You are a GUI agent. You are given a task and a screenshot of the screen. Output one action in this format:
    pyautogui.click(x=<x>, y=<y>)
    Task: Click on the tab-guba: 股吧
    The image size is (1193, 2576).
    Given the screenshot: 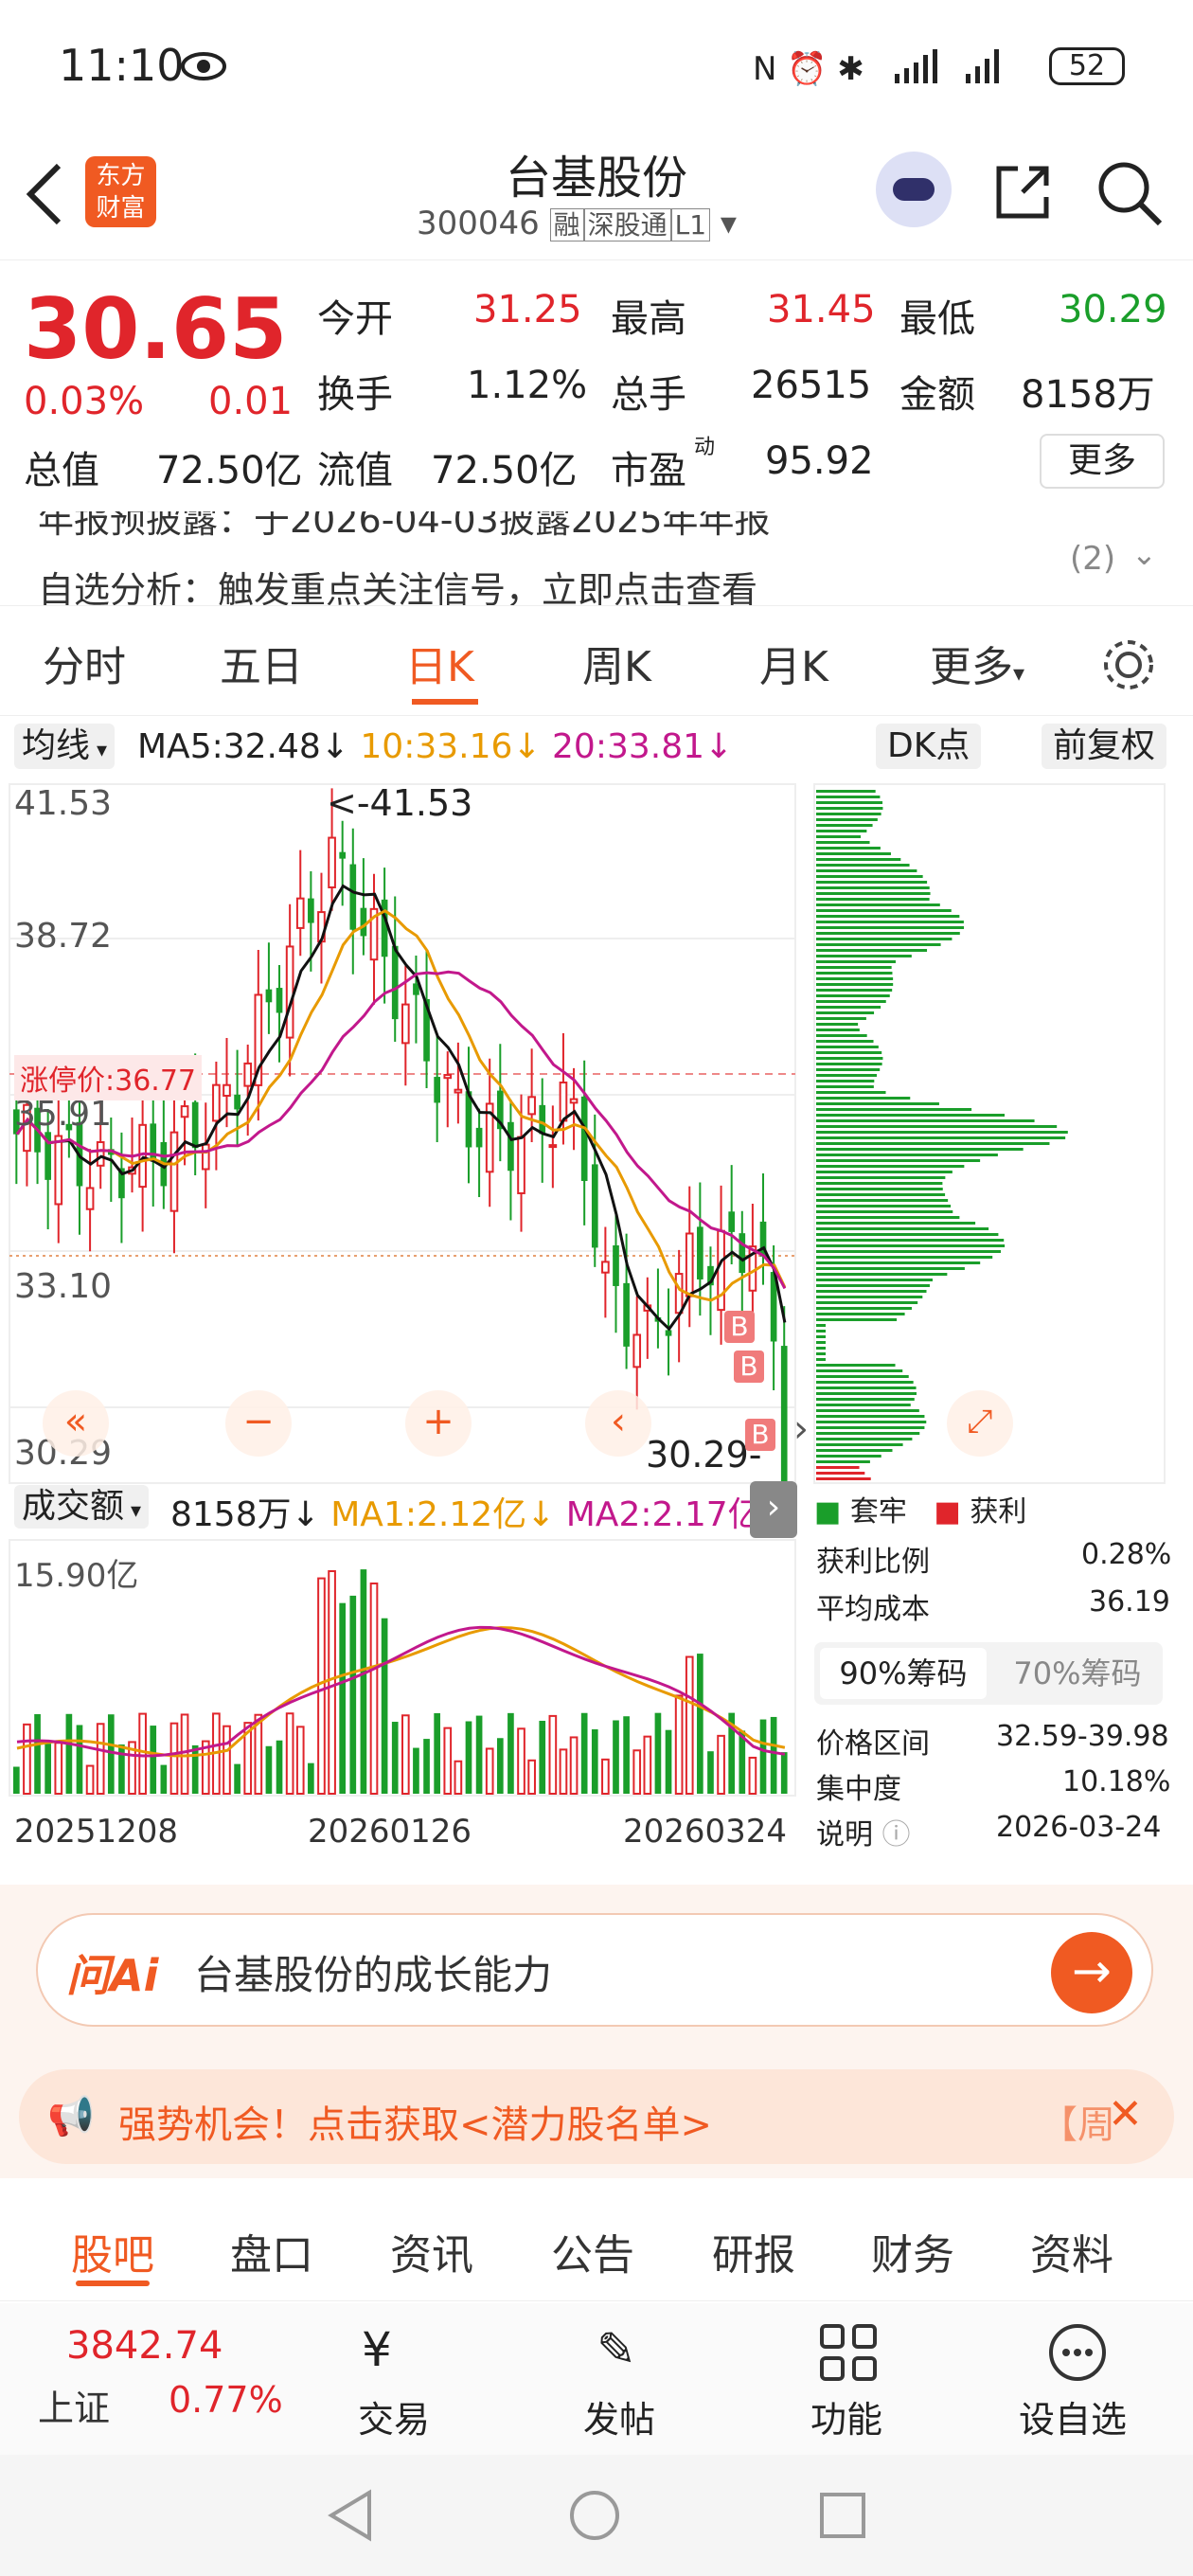 What is the action you would take?
    pyautogui.click(x=112, y=2251)
    